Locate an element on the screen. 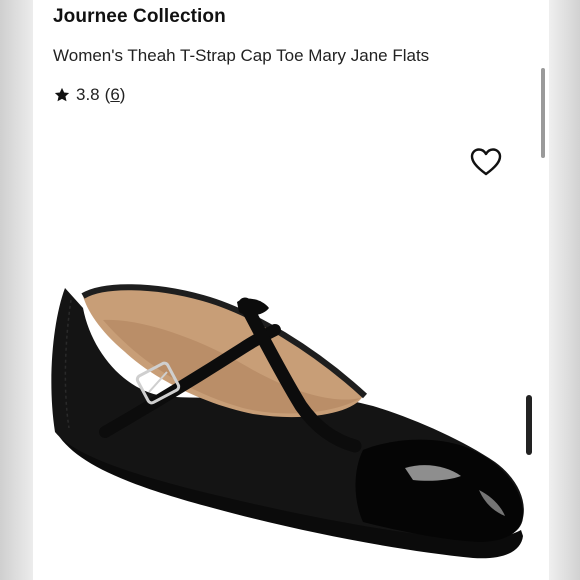  rating-value: 3.8 is located at coordinates (88, 94).